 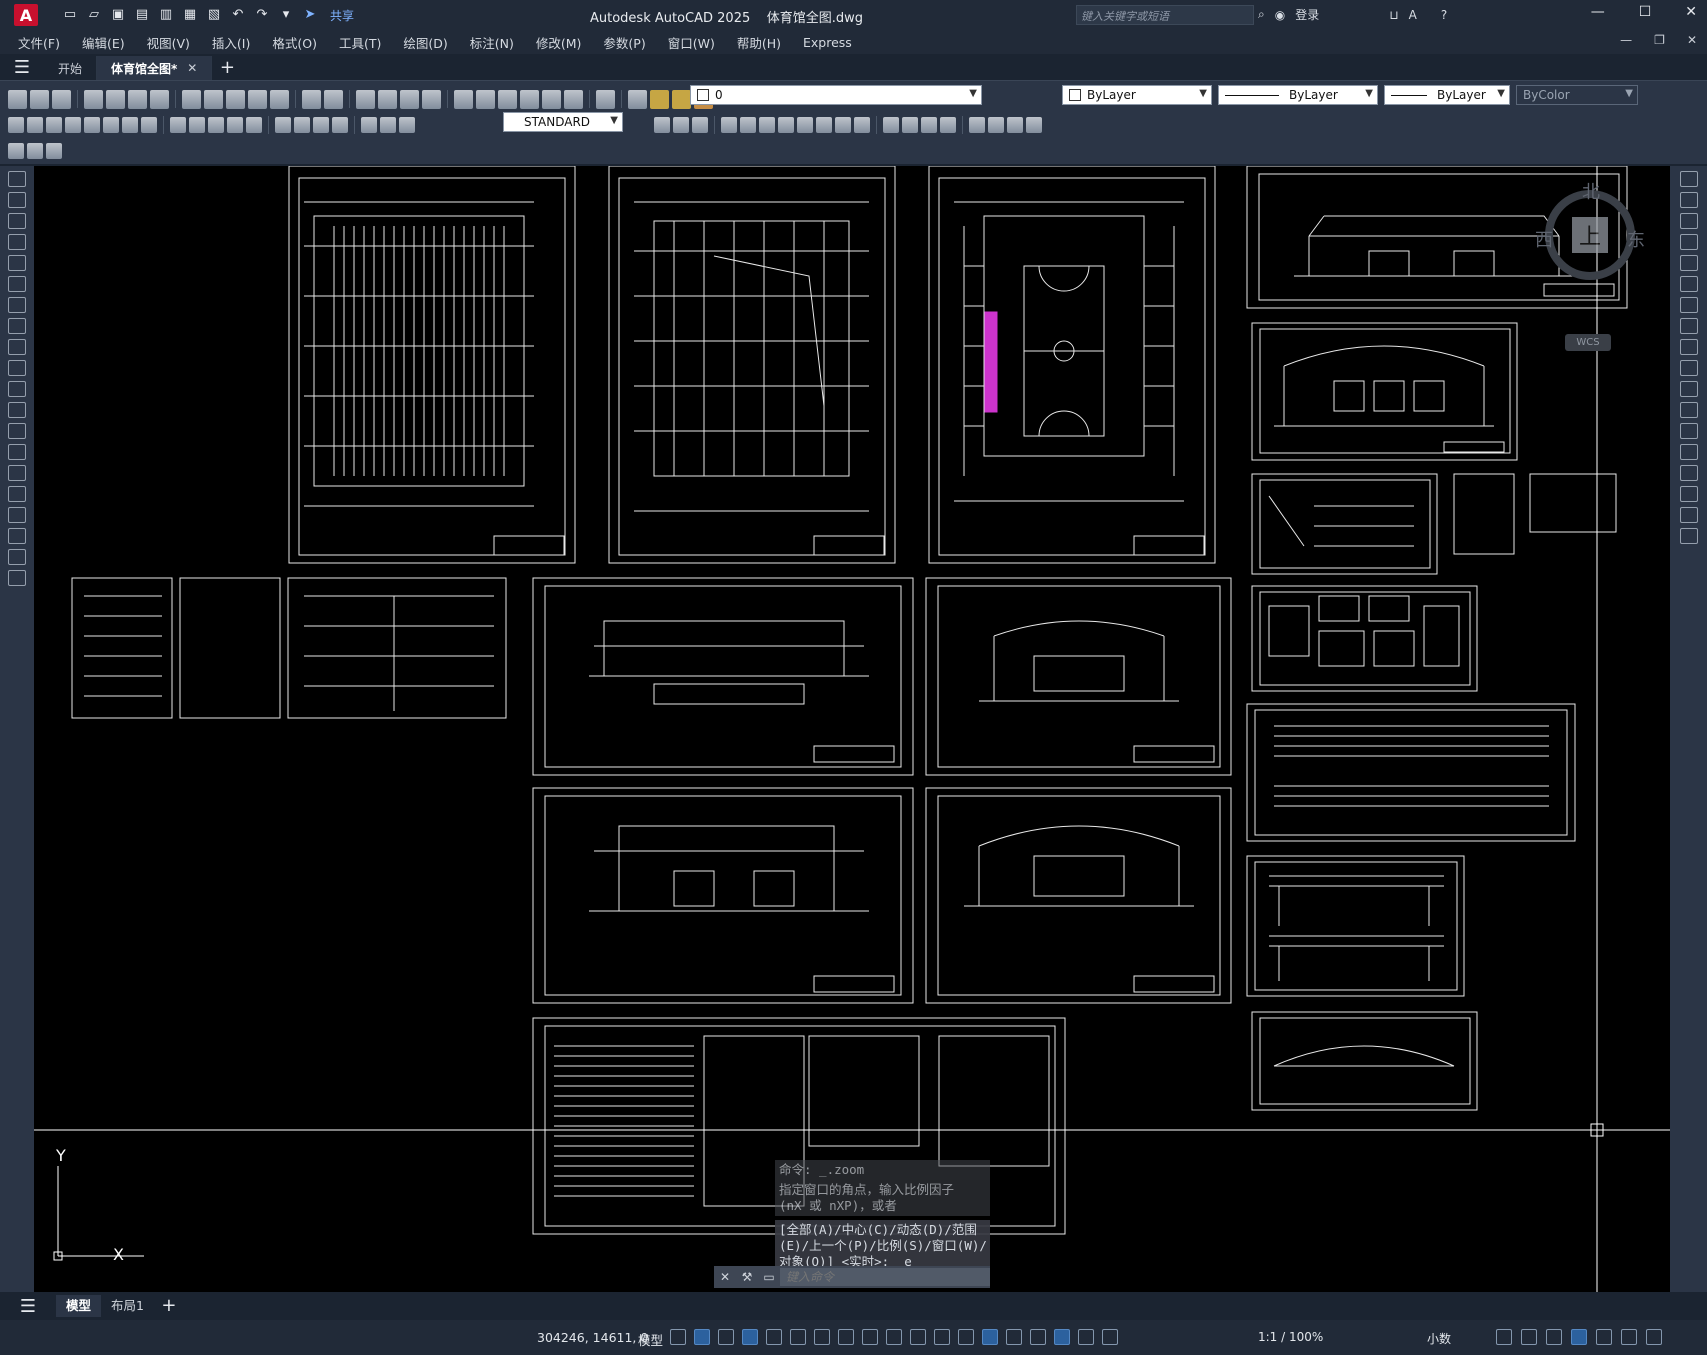 I want to click on isodraft-icon, so click(x=822, y=1337).